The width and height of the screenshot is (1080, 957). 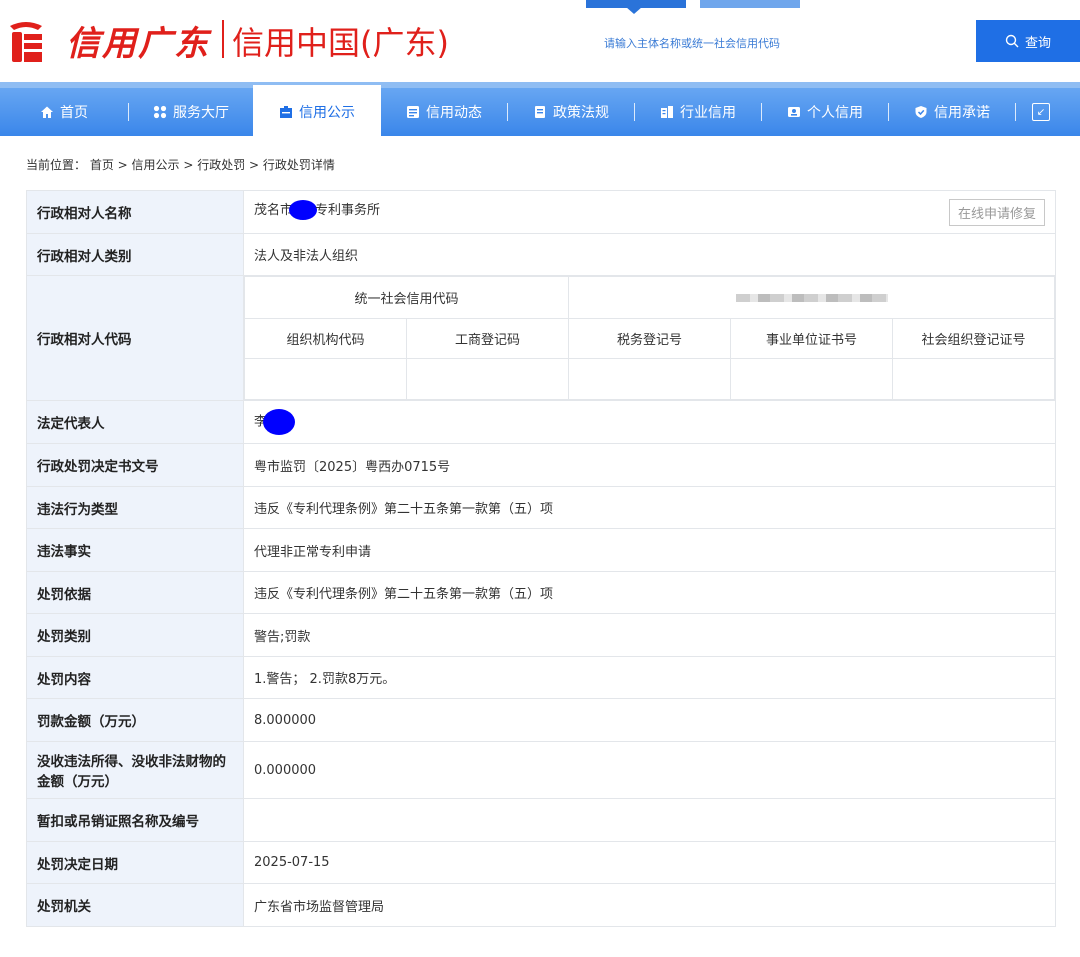 What do you see at coordinates (487, 338) in the screenshot?
I see `biz-reg-header: 工商登记码` at bounding box center [487, 338].